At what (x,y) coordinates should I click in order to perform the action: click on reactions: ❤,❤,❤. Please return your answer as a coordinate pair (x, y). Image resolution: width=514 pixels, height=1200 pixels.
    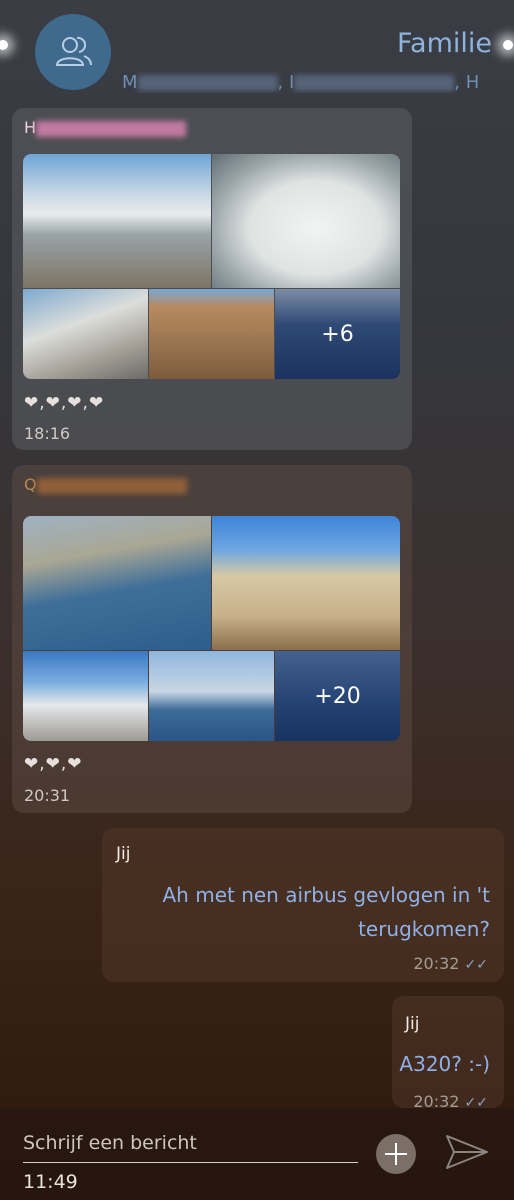
    Looking at the image, I should click on (53, 764).